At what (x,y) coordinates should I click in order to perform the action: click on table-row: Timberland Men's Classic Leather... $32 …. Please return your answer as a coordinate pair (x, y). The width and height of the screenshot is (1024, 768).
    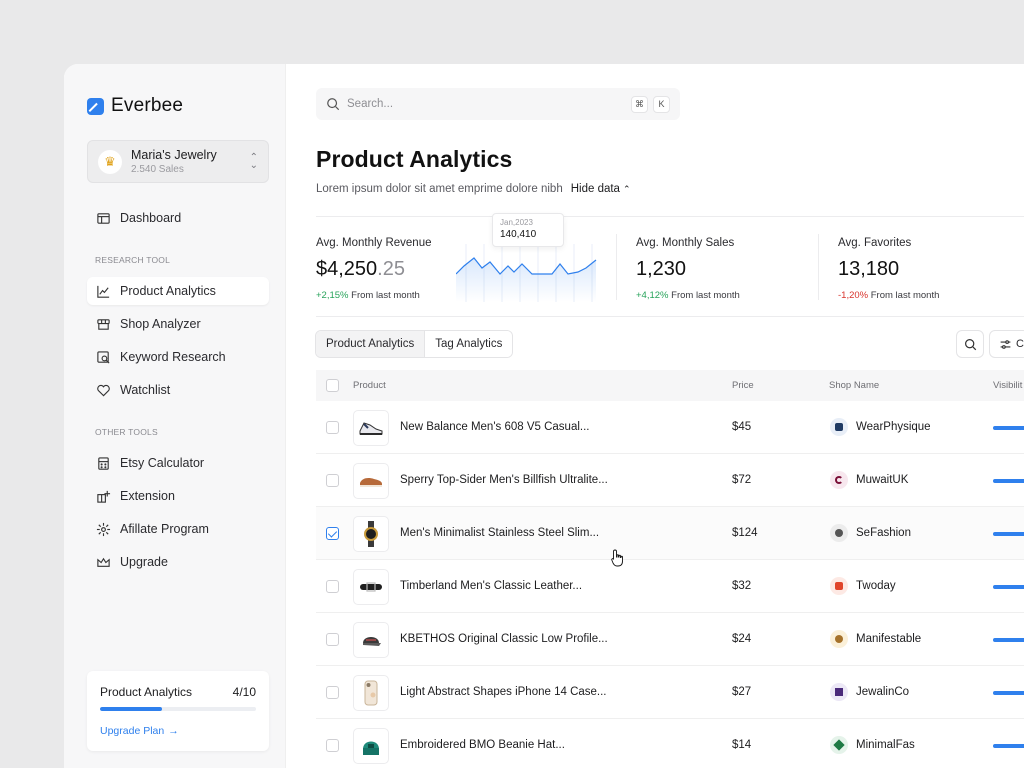
    Looking at the image, I should click on (670, 586).